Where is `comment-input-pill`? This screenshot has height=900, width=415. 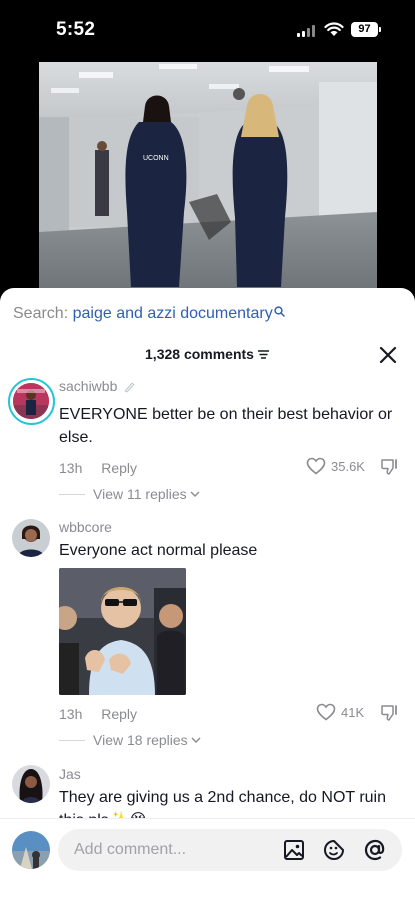 comment-input-pill is located at coordinates (230, 850).